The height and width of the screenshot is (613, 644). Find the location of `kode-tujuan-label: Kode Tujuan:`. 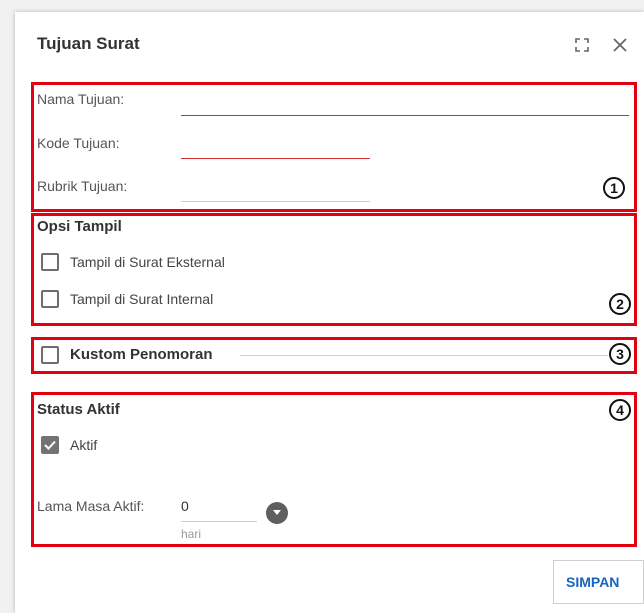

kode-tujuan-label: Kode Tujuan: is located at coordinates (78, 143).